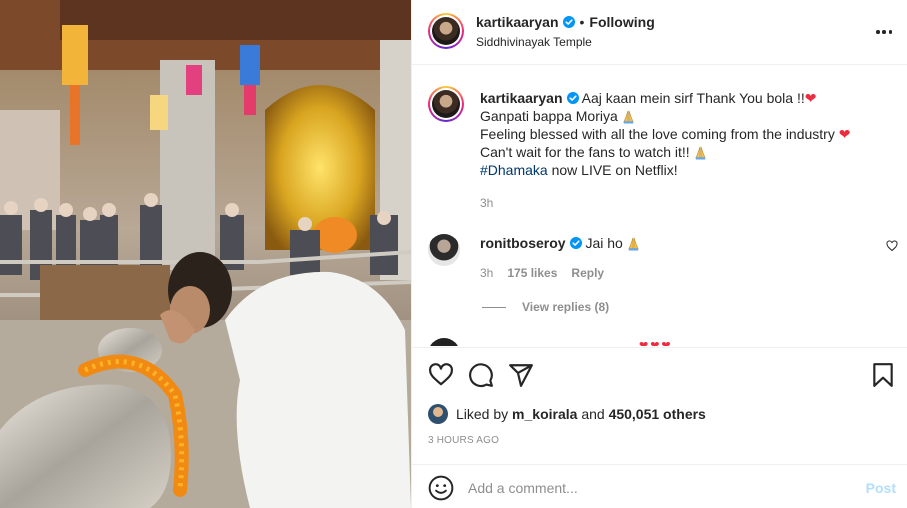  Describe the element at coordinates (441, 488) in the screenshot. I see `emoji-smile-icon` at that location.